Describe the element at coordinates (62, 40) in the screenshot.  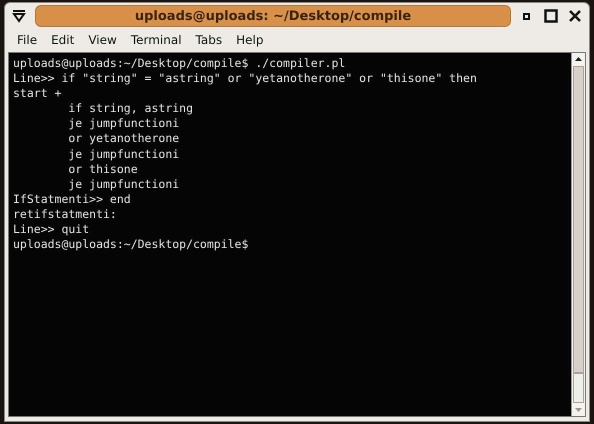
I see `menu-item: Edit` at that location.